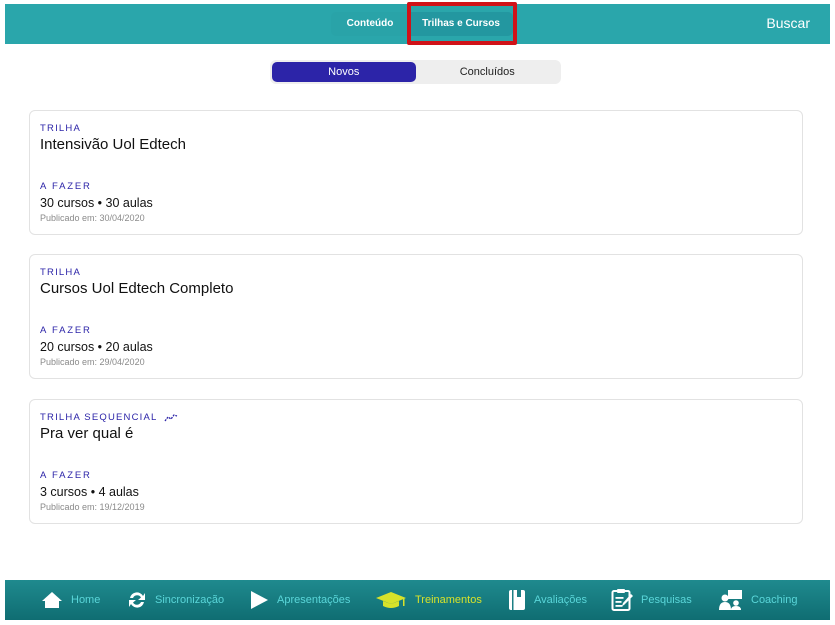 The width and height of the screenshot is (835, 625). What do you see at coordinates (666, 600) in the screenshot?
I see `tab-label: Pesquisas` at bounding box center [666, 600].